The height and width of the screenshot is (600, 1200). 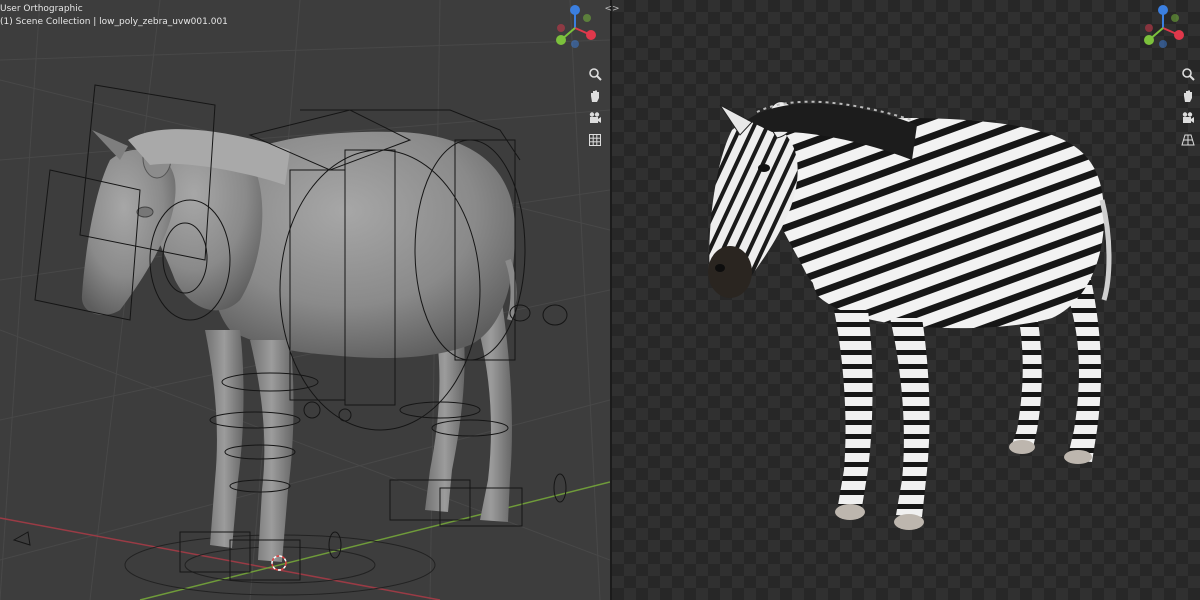 I want to click on navigation-gizmo-right, so click(x=1163, y=26).